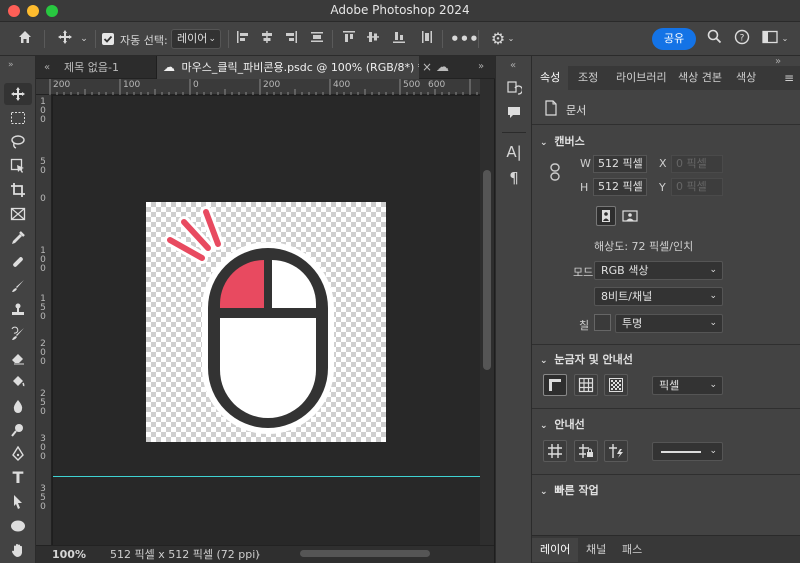 The image size is (800, 563). I want to click on document-canvas, so click(266, 322).